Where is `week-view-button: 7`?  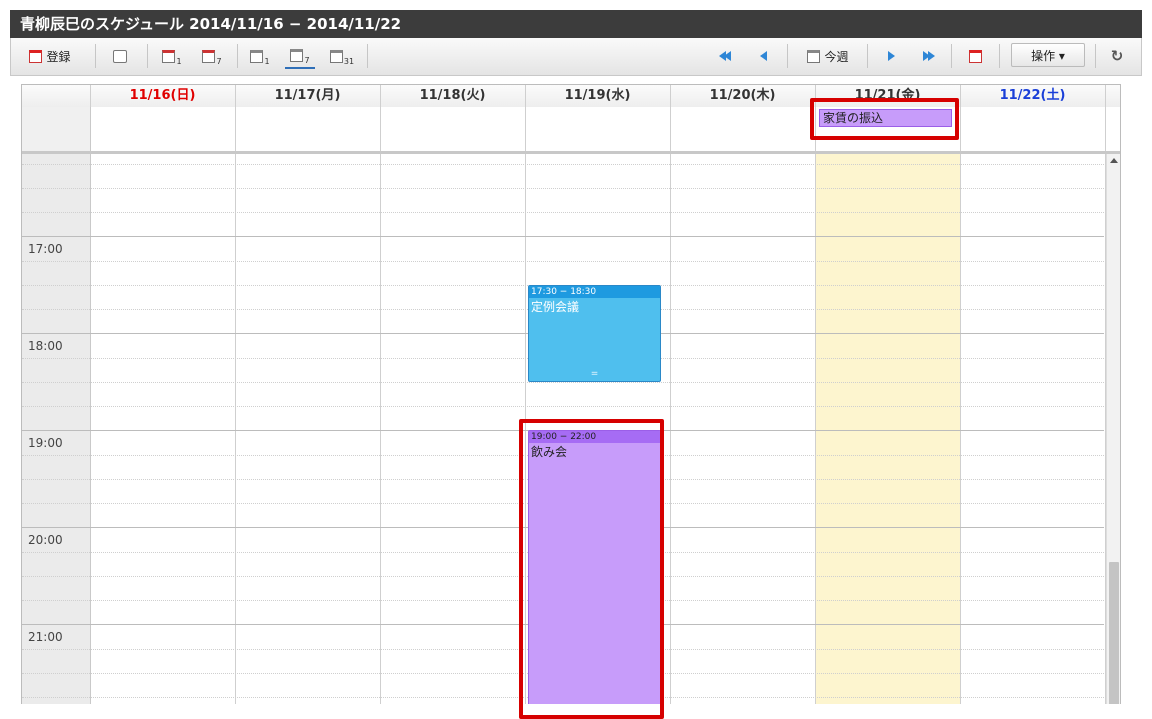
week-view-button: 7 is located at coordinates (300, 56).